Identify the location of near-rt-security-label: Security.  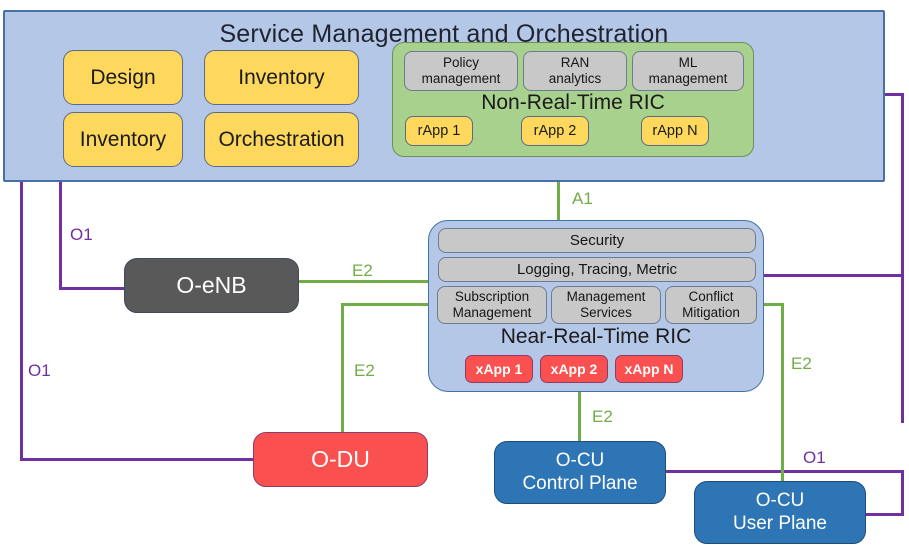
(597, 240).